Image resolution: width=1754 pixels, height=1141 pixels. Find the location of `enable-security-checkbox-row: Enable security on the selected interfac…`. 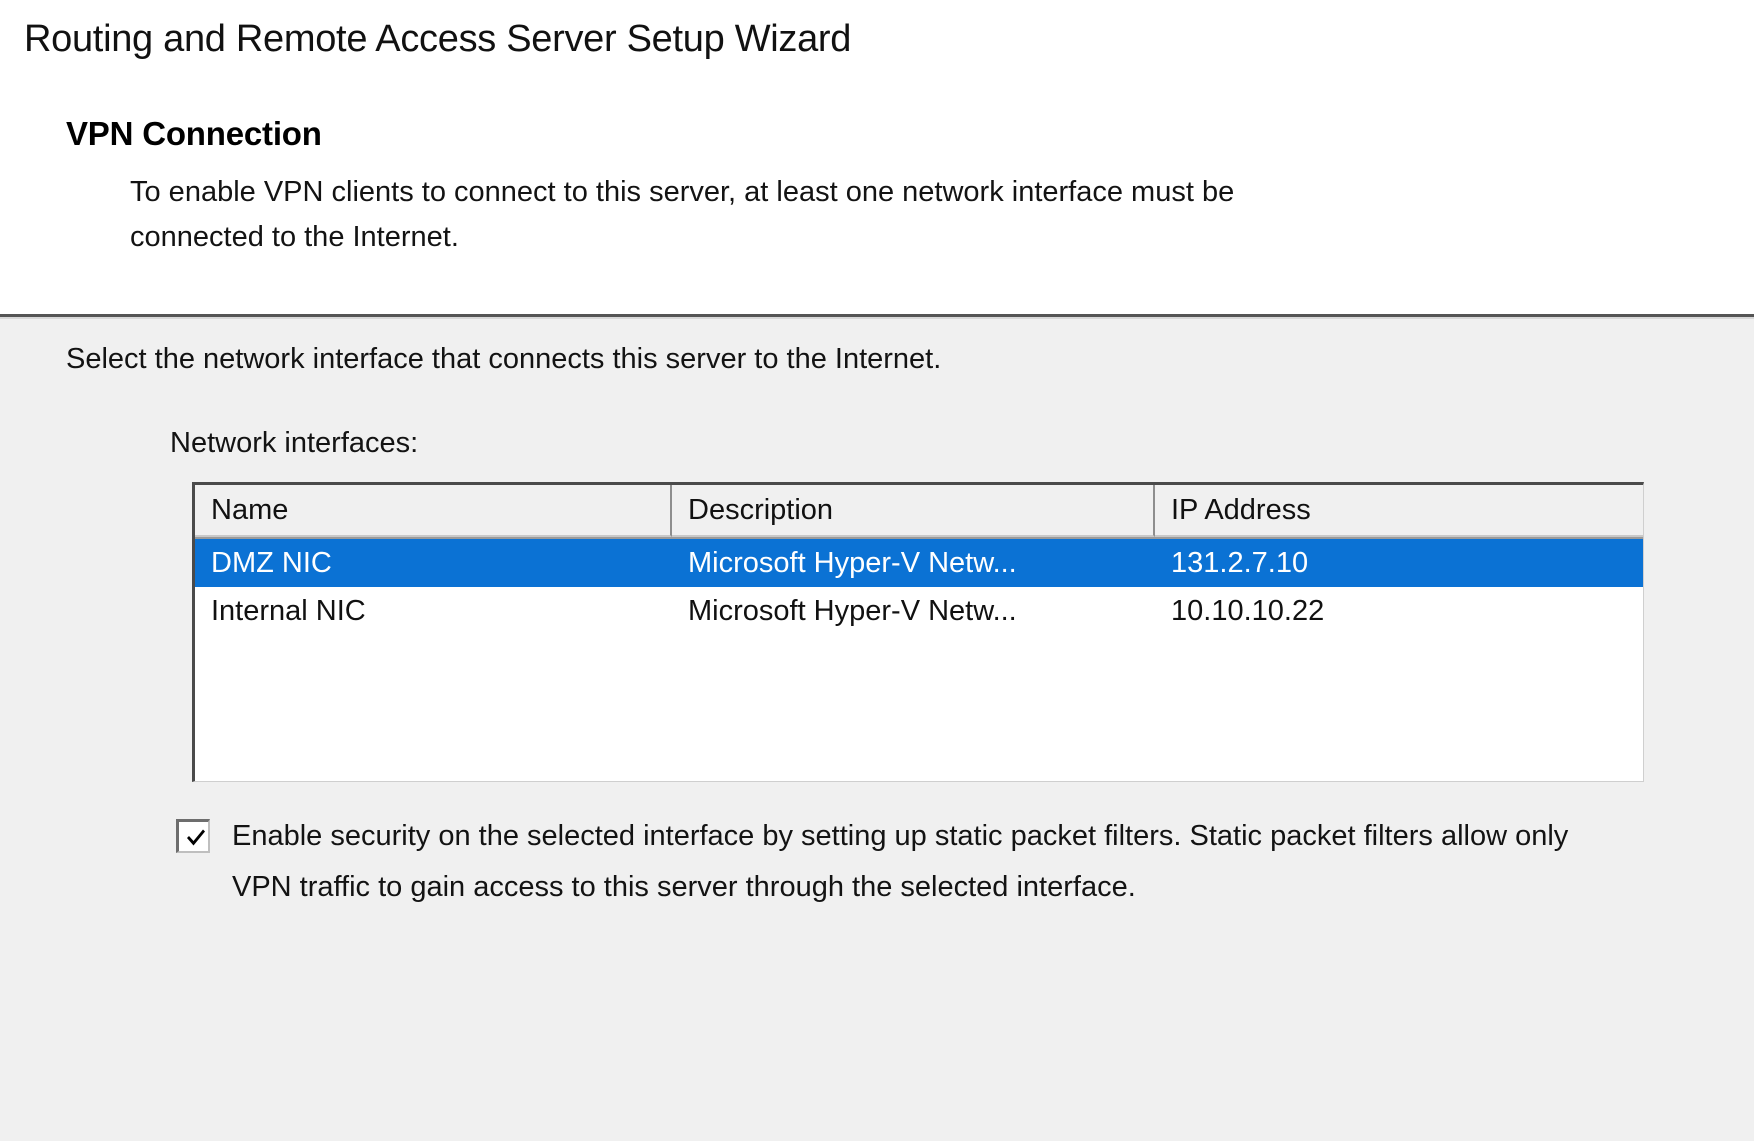

enable-security-checkbox-row: Enable security on the selected interfac… is located at coordinates (886, 862).